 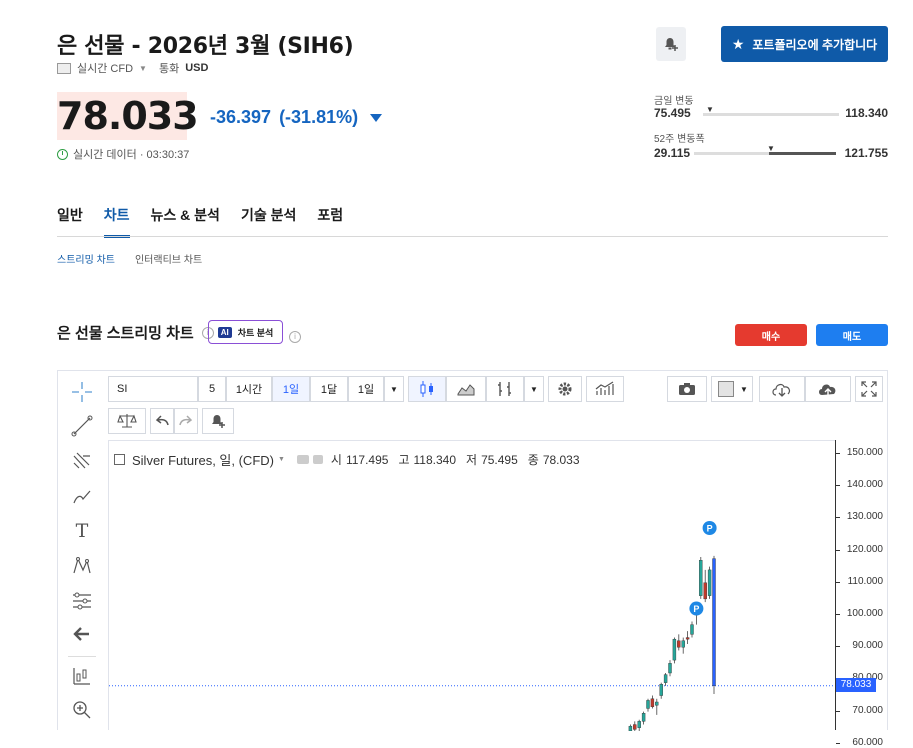 What do you see at coordinates (169, 69) in the screenshot?
I see `currency-label: 통화` at bounding box center [169, 69].